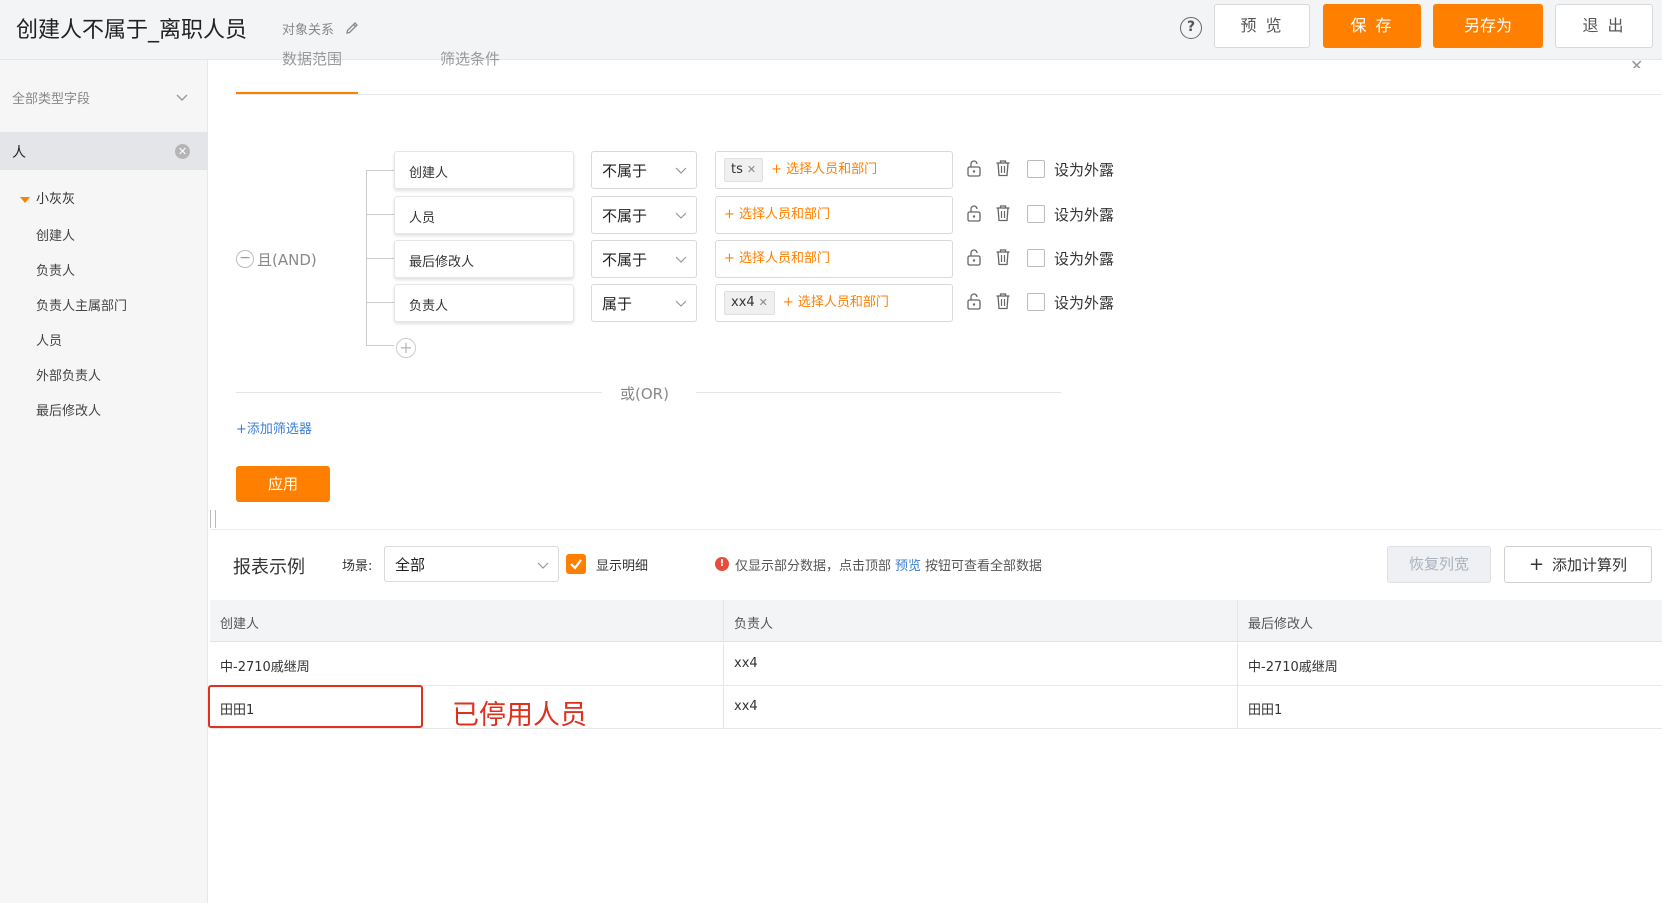  I want to click on condition-field: 创建人, so click(484, 170).